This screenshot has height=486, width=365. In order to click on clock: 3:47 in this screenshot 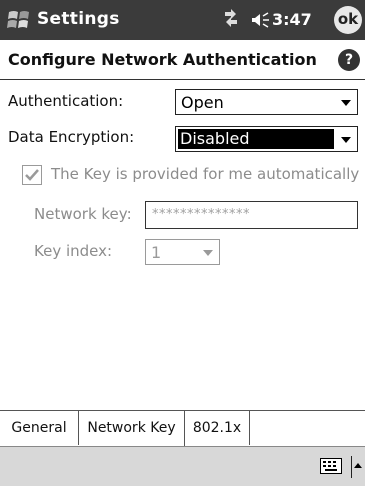, I will do `click(292, 19)`.